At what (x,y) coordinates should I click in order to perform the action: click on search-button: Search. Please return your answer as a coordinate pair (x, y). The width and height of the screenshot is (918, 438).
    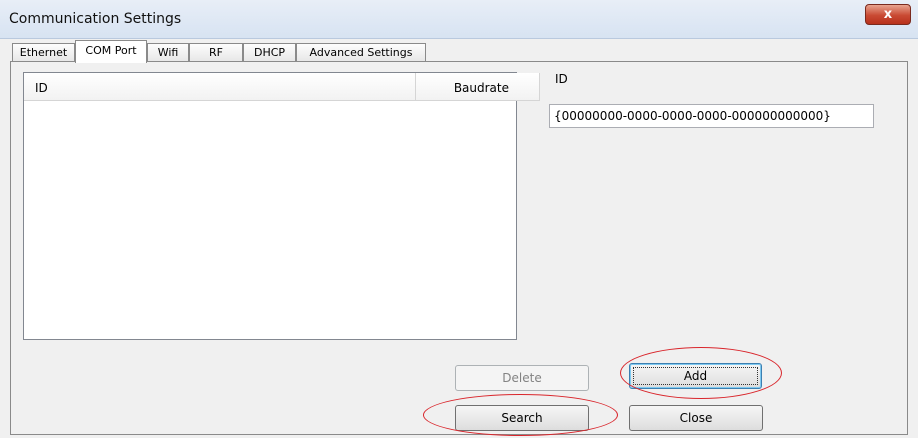
    Looking at the image, I should click on (522, 418).